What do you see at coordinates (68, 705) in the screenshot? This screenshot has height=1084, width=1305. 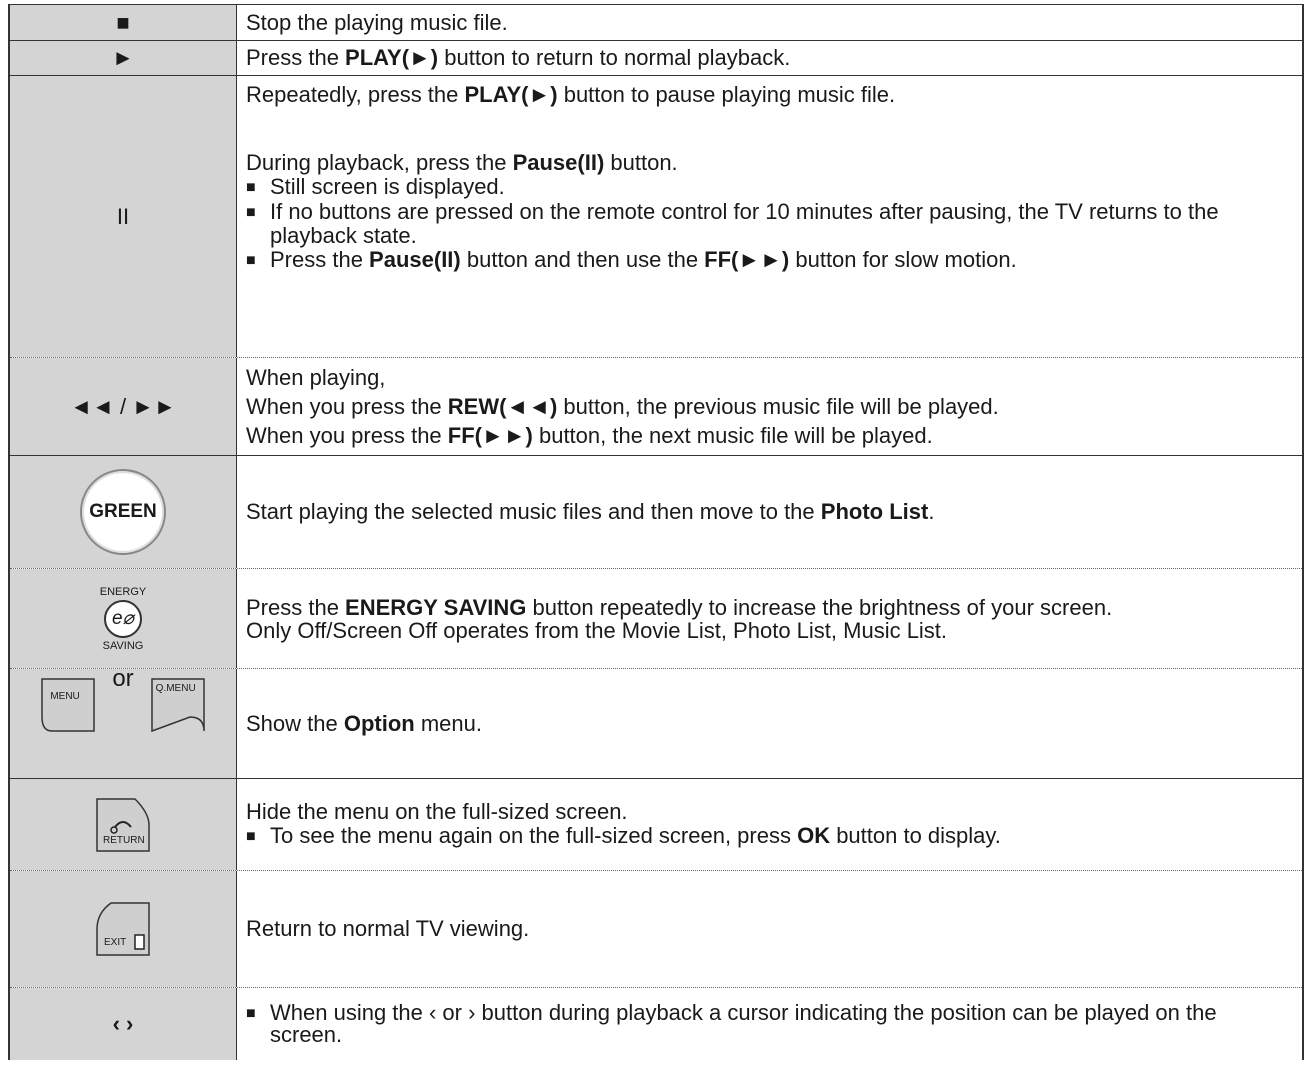 I see `menu-key-icon: MENU` at bounding box center [68, 705].